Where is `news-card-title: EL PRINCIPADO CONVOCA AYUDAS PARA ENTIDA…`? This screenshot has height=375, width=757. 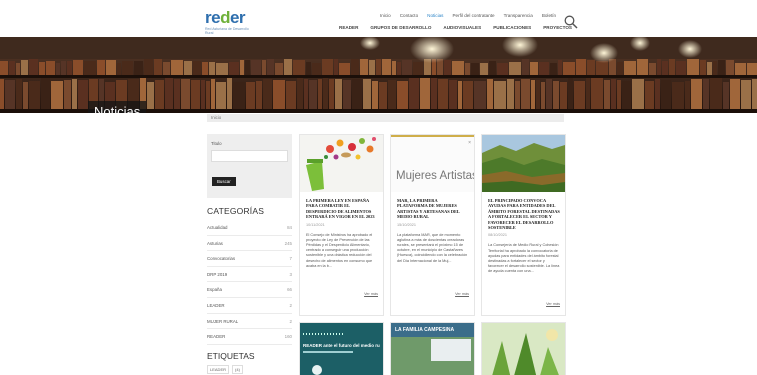 news-card-title: EL PRINCIPADO CONVOCA AYUDAS PARA ENTIDA… is located at coordinates (524, 214).